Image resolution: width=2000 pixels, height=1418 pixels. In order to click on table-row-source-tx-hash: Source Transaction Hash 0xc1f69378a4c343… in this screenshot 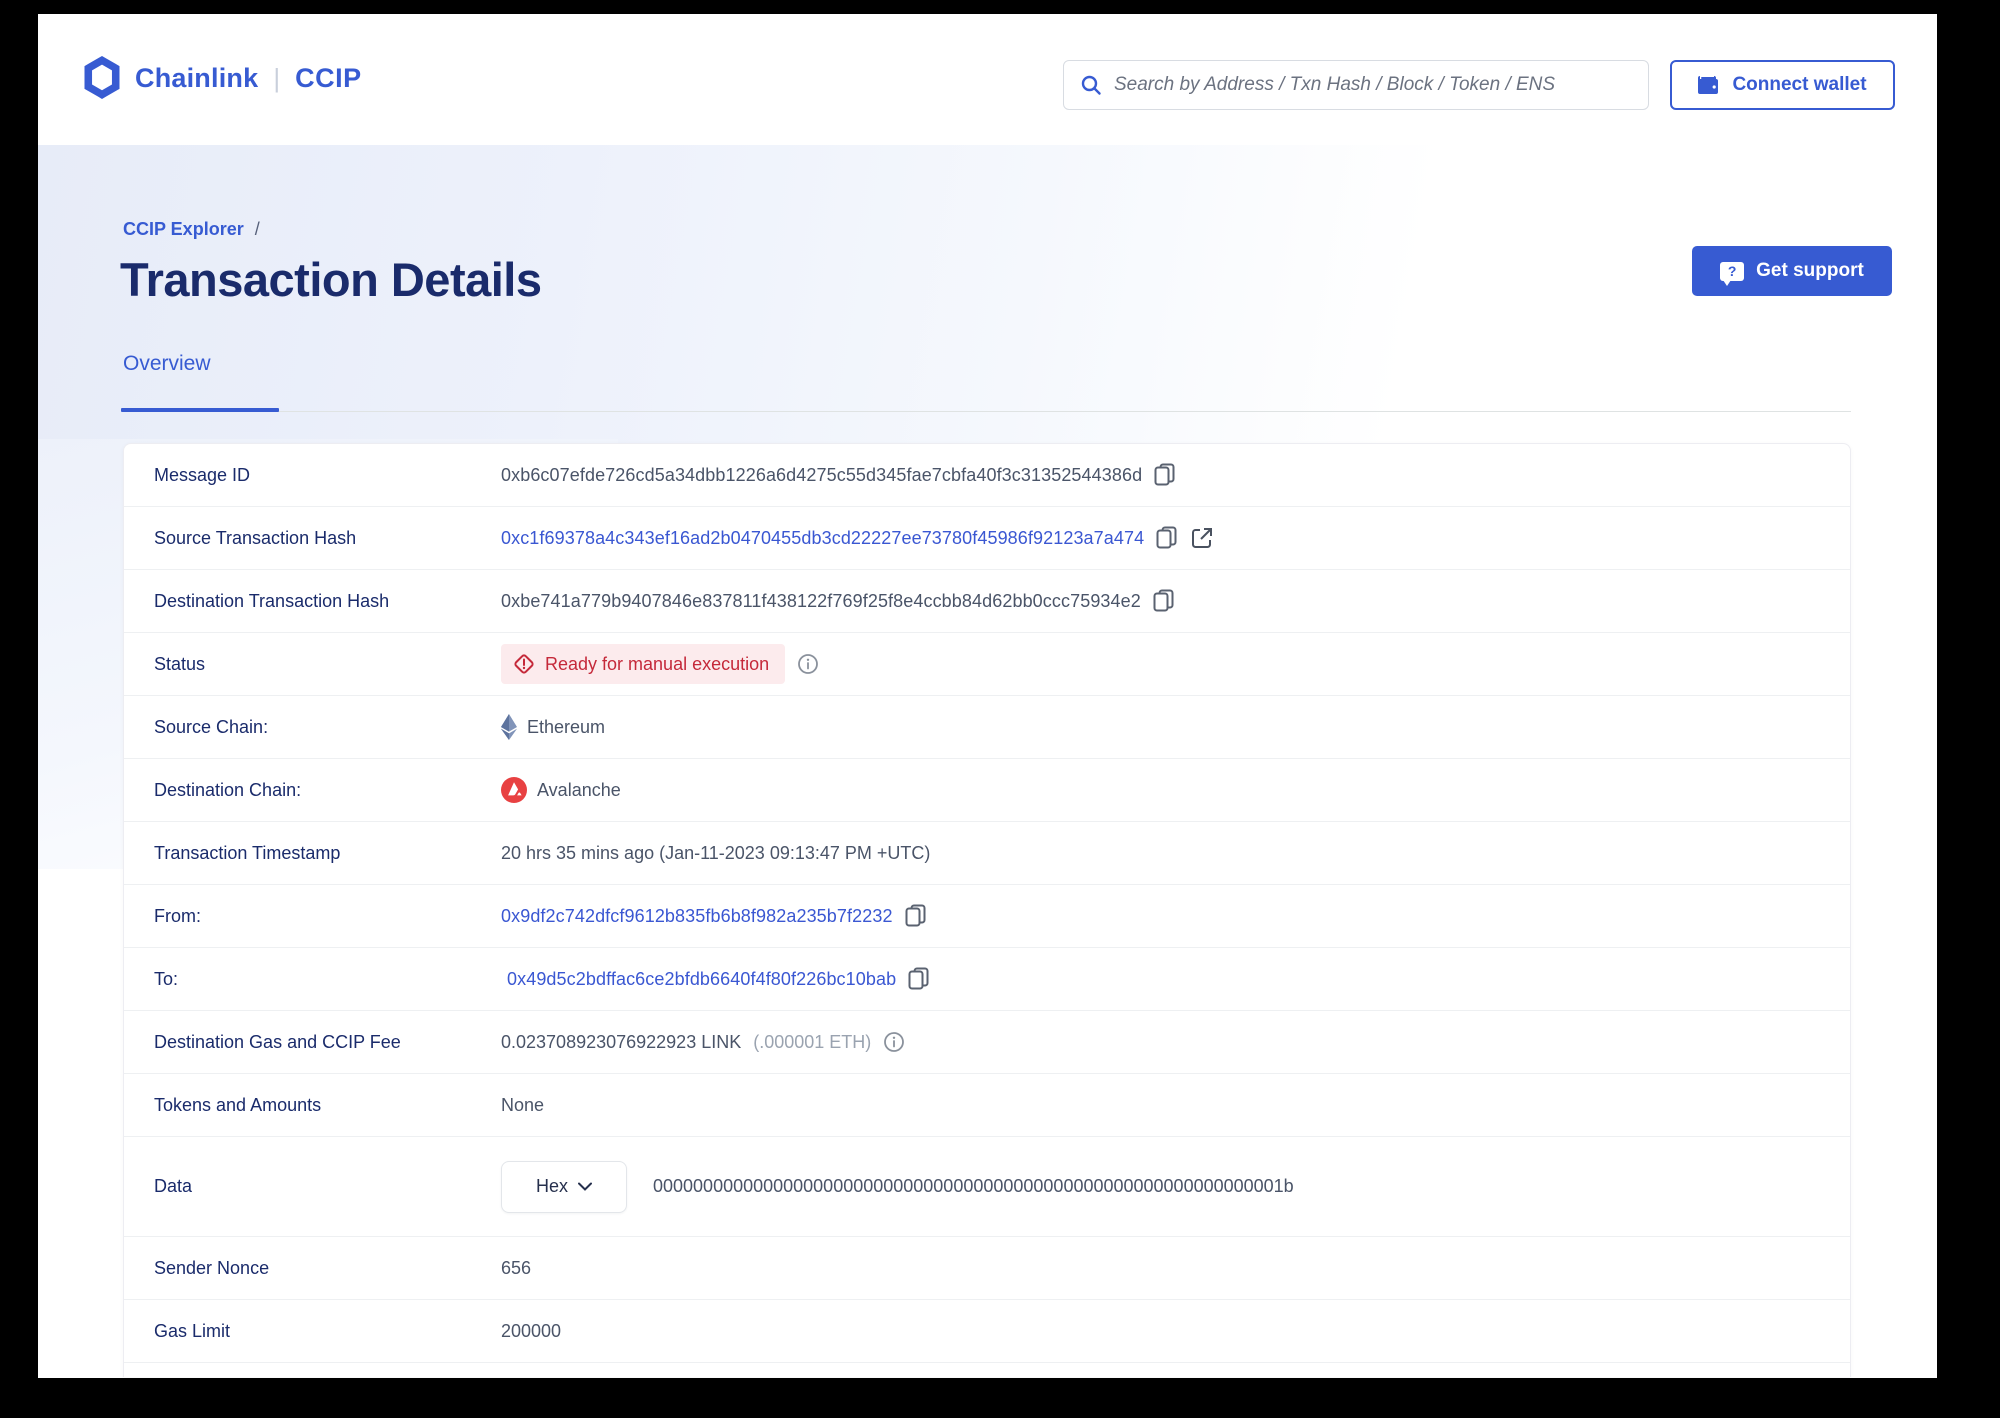, I will do `click(987, 538)`.